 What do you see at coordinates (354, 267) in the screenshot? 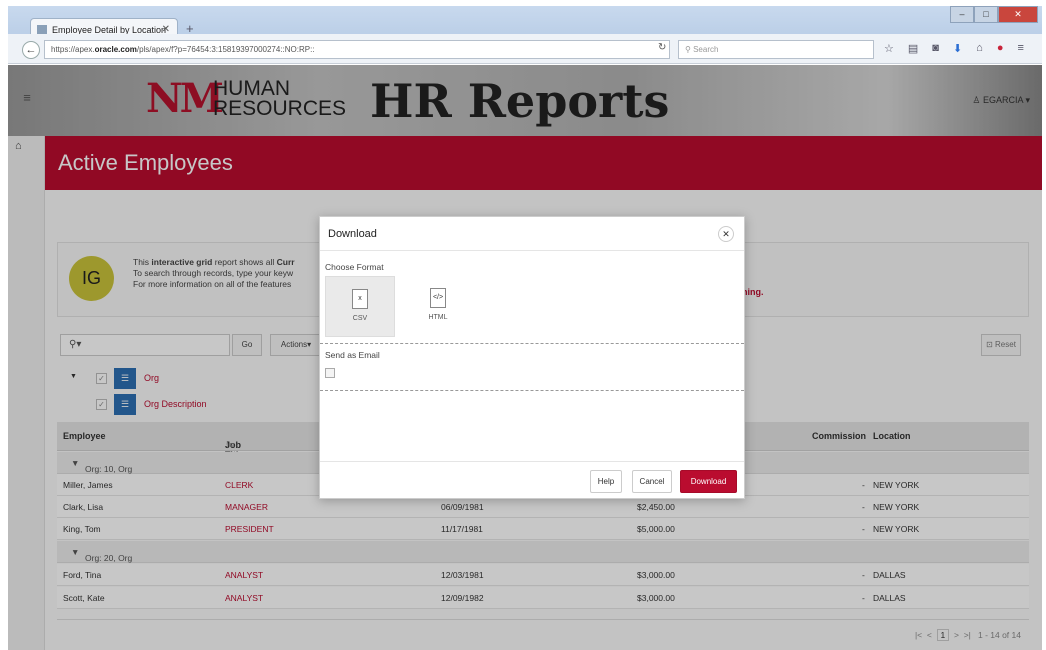
I see `choose-format-label: Choose Format` at bounding box center [354, 267].